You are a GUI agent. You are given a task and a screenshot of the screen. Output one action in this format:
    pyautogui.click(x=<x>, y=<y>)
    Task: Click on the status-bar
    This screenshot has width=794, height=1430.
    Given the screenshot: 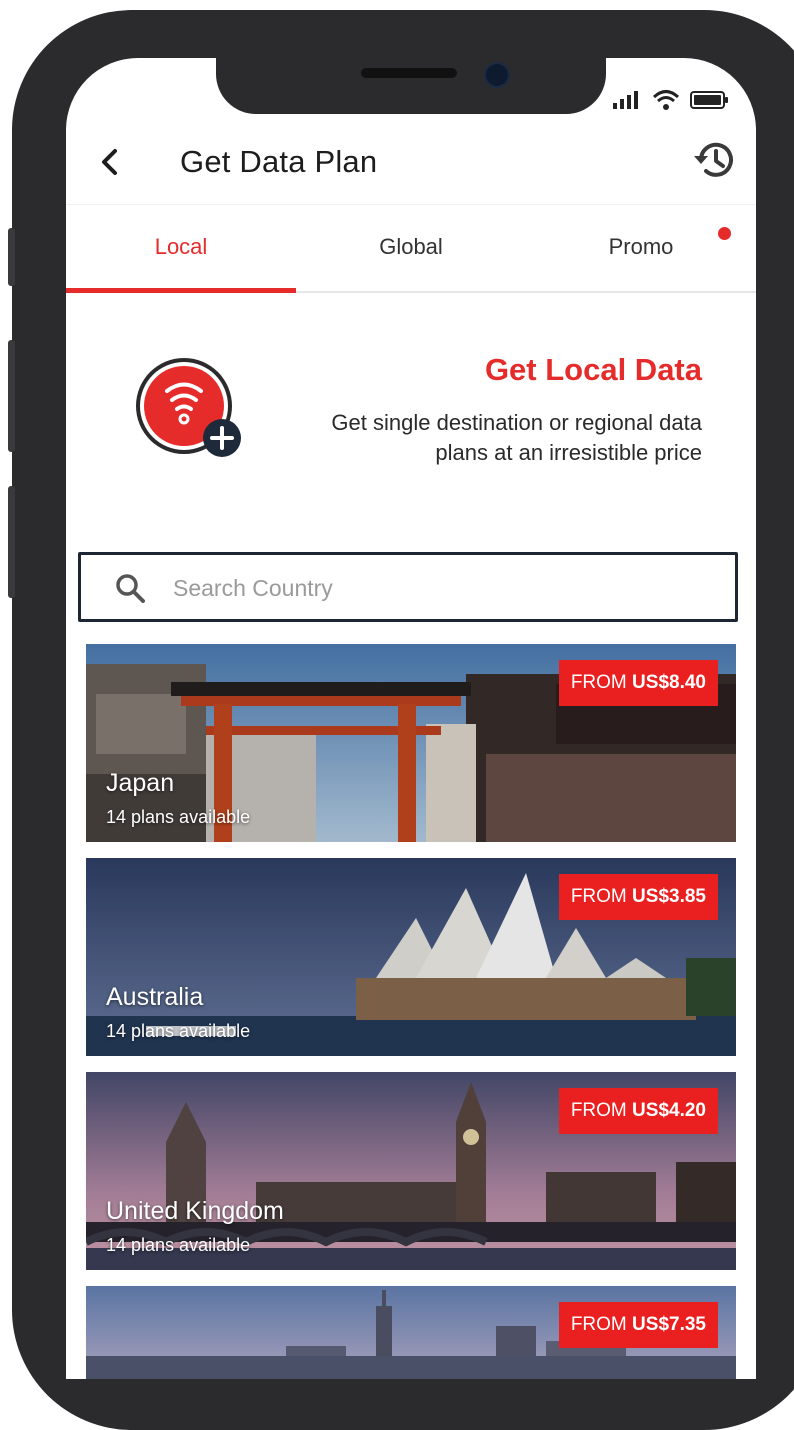 What is the action you would take?
    pyautogui.click(x=671, y=100)
    